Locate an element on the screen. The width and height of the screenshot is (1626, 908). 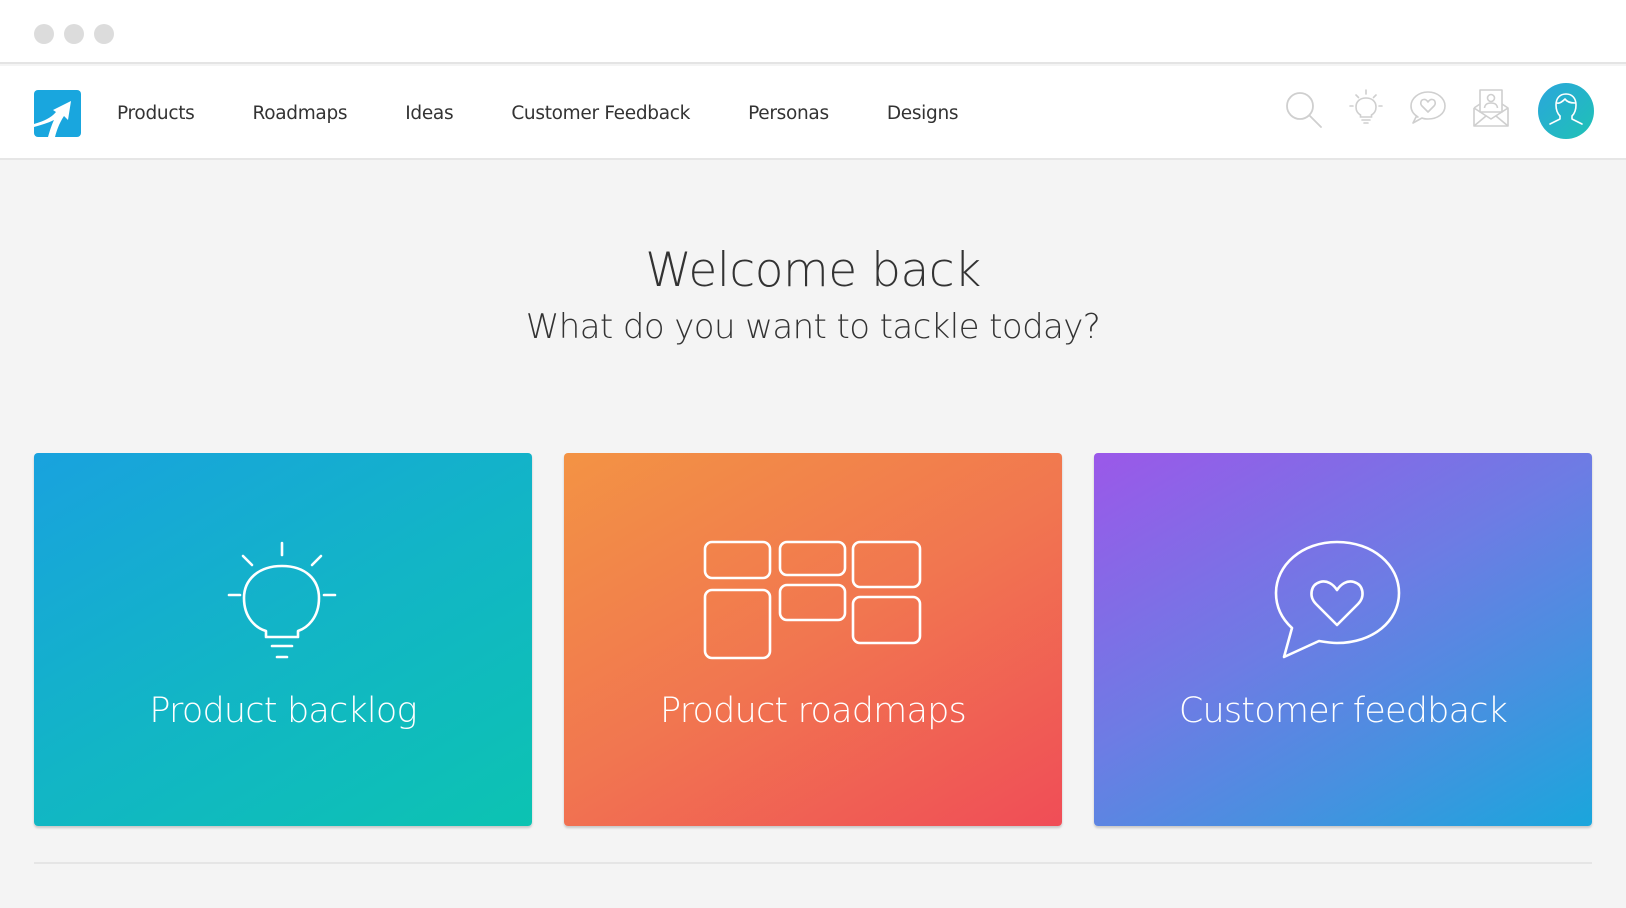
card-product-roadmaps: Product roadmaps is located at coordinates (813, 639).